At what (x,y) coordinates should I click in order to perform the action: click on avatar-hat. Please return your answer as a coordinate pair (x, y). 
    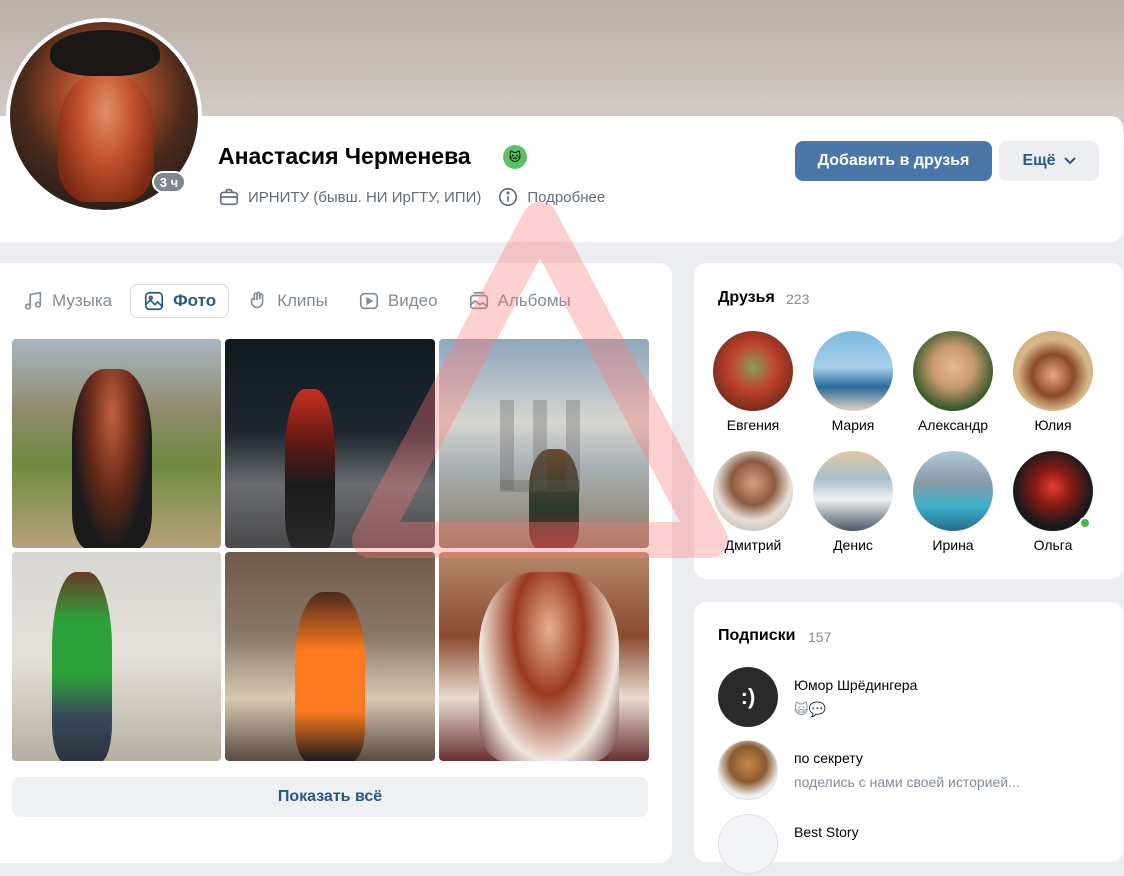
    Looking at the image, I should click on (105, 53).